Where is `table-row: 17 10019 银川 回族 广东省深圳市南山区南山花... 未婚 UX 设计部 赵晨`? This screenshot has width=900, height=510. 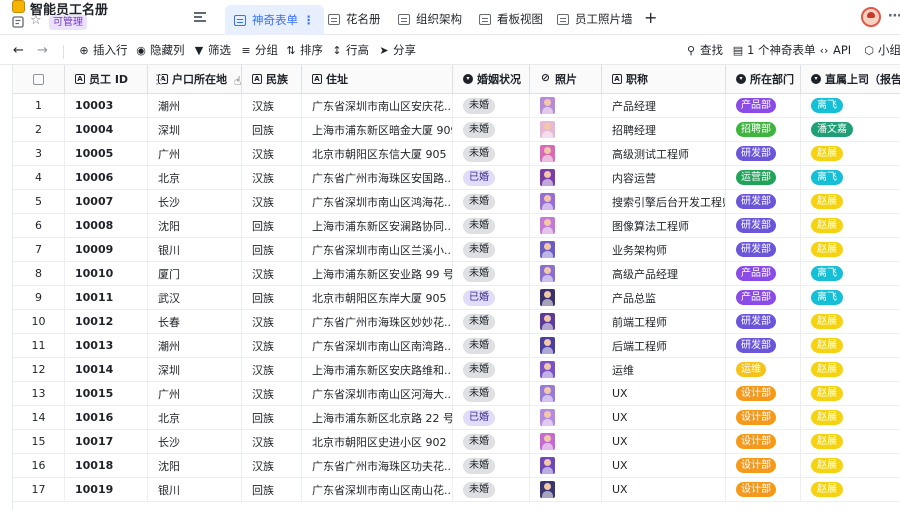
table-row: 17 10019 银川 回族 广东省深圳市南山区南山花... 未婚 UX 设计部 赵晨 is located at coordinates (456, 490).